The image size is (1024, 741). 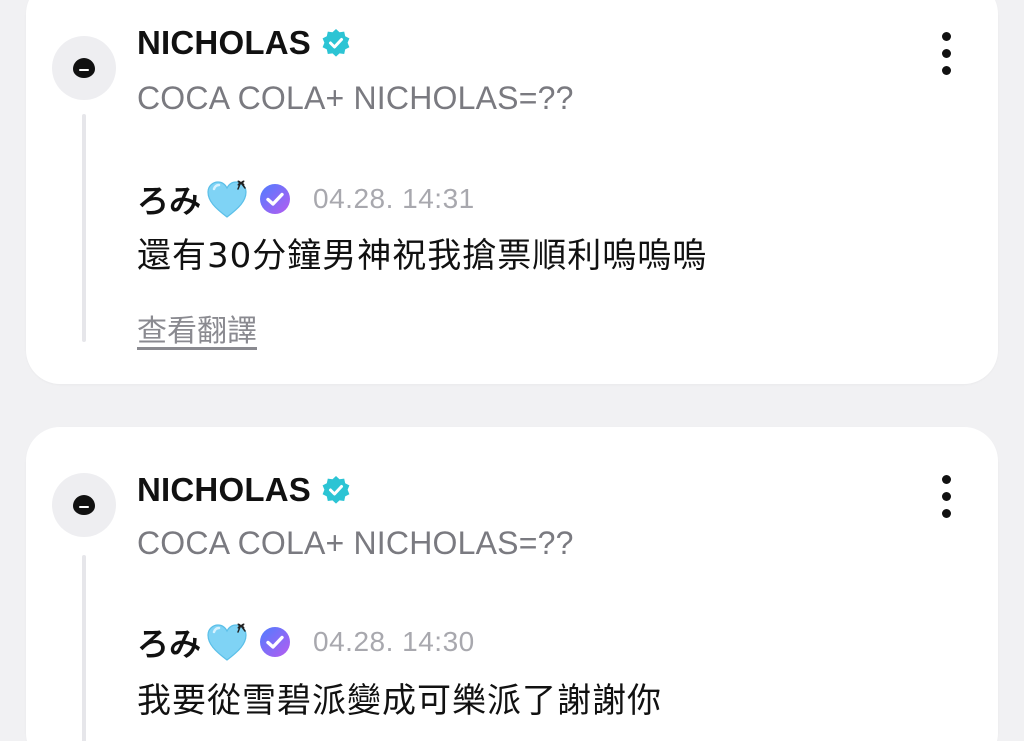 I want to click on reply-timestamp: 04.28. 14:30, so click(x=394, y=641).